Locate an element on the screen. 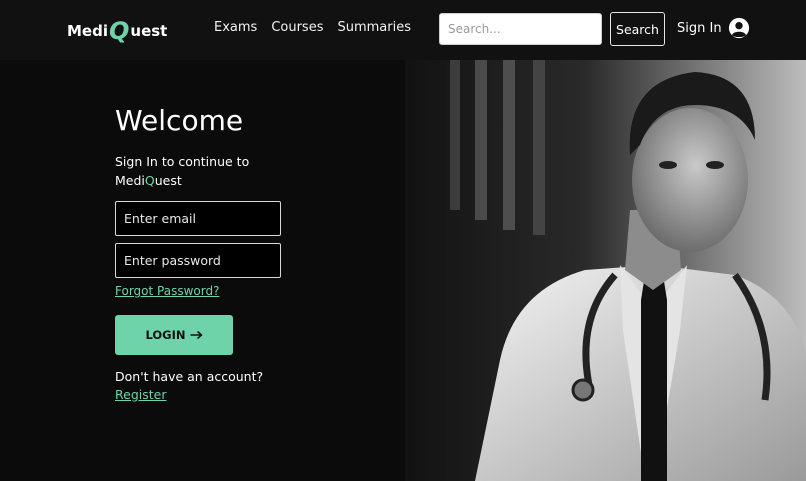 The height and width of the screenshot is (481, 806). subtitle-brand-q: Q is located at coordinates (149, 180).